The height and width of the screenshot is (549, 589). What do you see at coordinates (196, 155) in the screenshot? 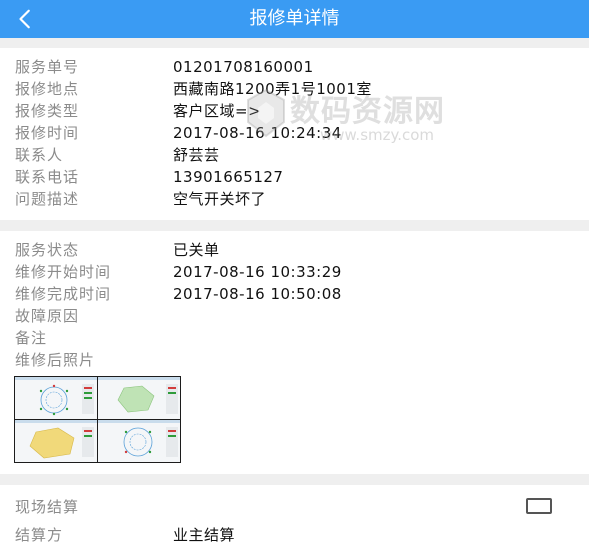
I see `field-value: 舒芸芸` at bounding box center [196, 155].